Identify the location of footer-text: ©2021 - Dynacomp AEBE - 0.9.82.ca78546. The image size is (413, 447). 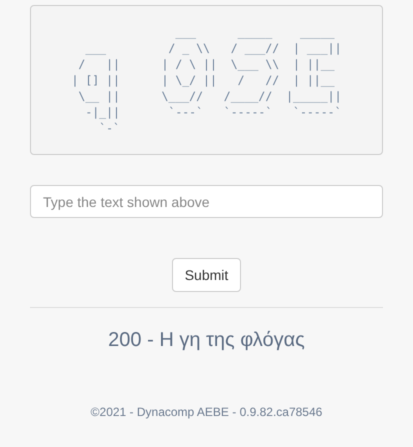
(206, 412).